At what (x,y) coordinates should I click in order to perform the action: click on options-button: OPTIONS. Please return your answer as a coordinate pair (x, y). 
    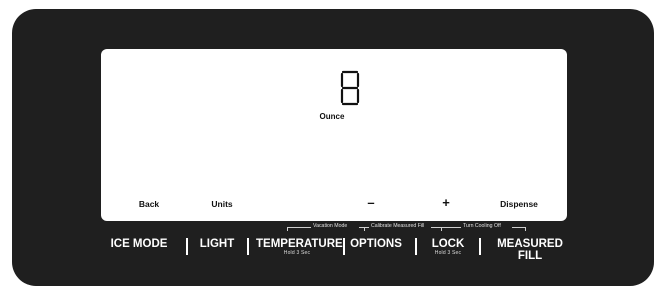
    Looking at the image, I should click on (376, 247).